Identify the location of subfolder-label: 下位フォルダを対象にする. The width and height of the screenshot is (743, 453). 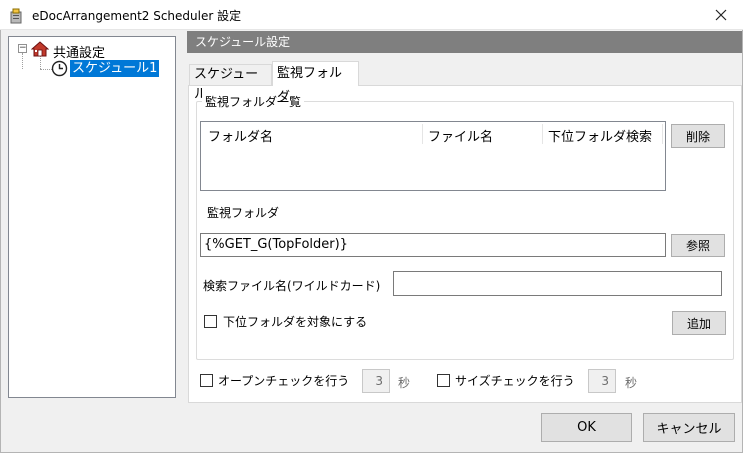
(295, 321).